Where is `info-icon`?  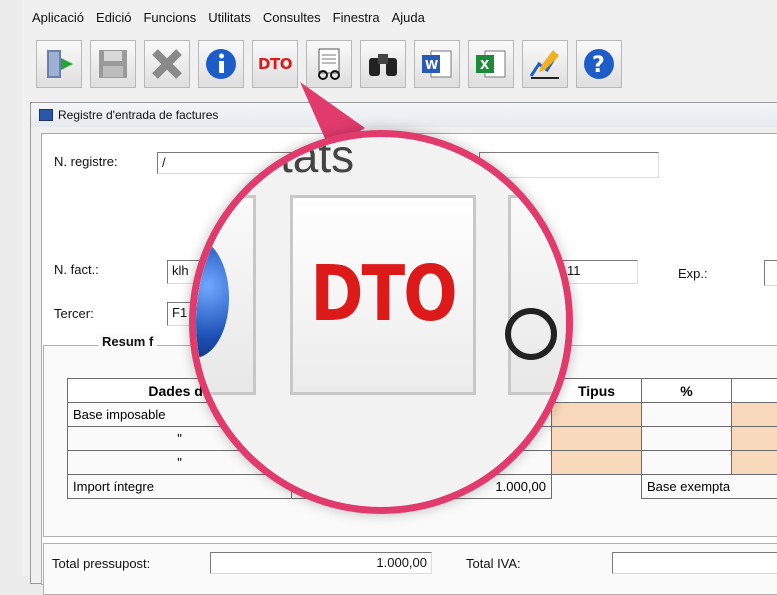
info-icon is located at coordinates (221, 64).